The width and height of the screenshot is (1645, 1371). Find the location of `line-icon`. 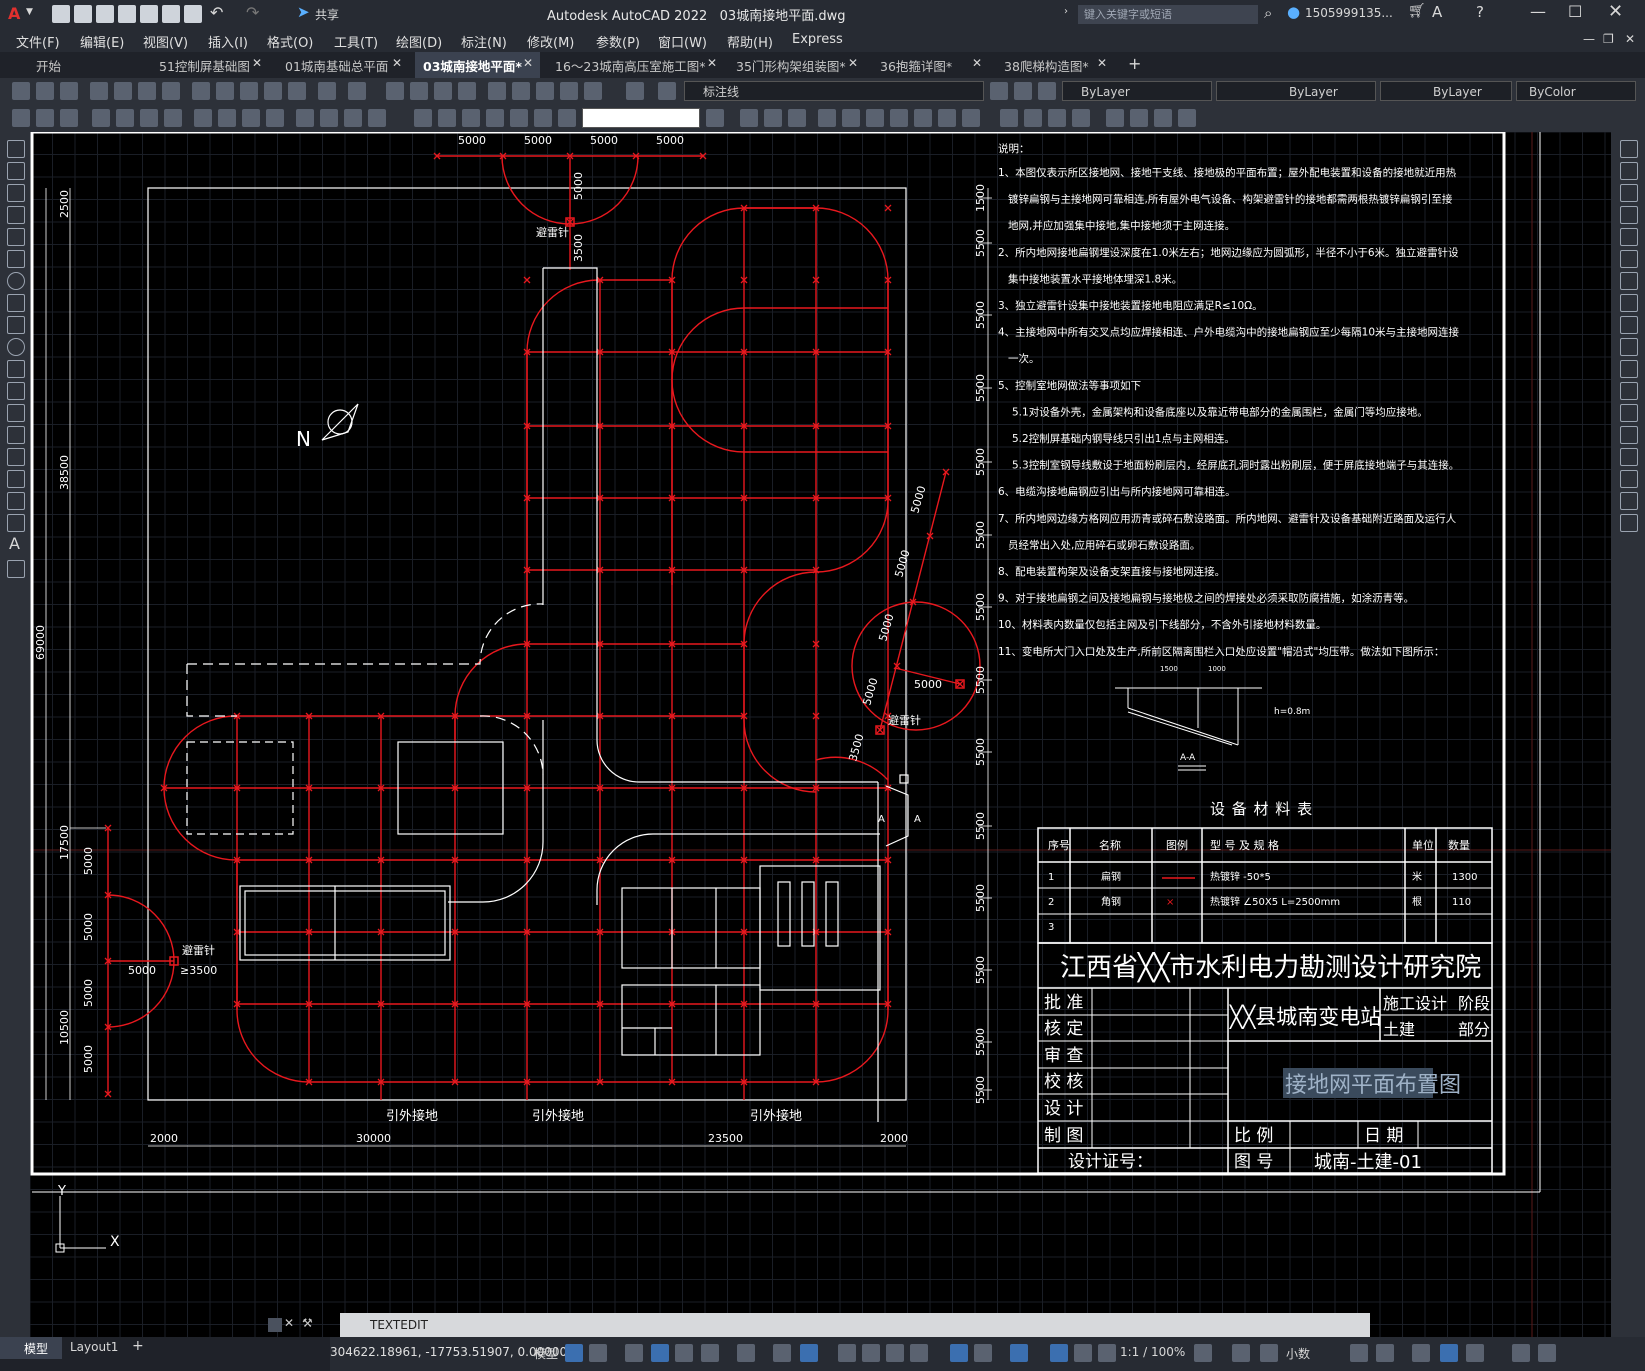

line-icon is located at coordinates (16, 149).